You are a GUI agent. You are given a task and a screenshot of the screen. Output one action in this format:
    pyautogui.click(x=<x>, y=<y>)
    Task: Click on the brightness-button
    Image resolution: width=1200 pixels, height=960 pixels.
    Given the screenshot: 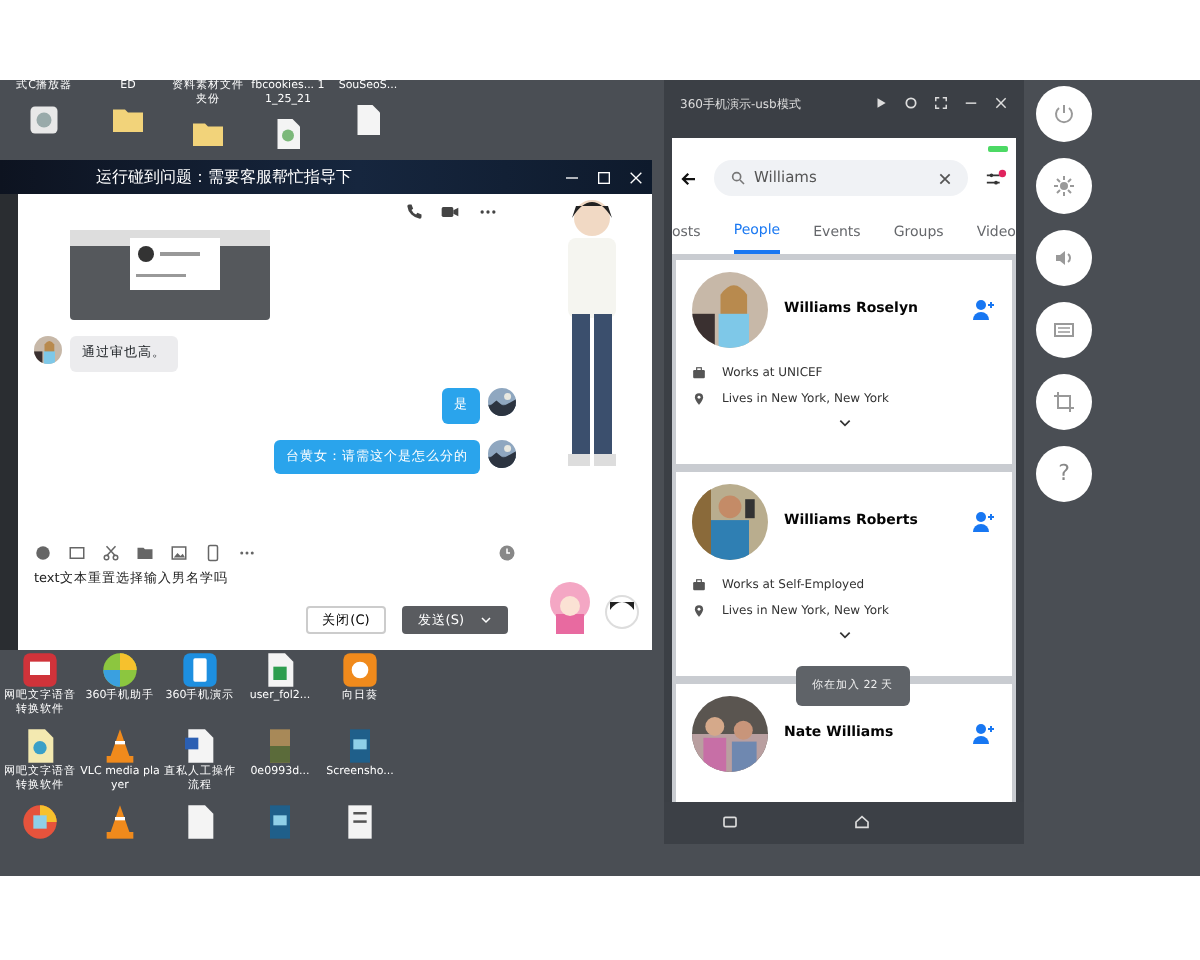 What is the action you would take?
    pyautogui.click(x=1064, y=186)
    